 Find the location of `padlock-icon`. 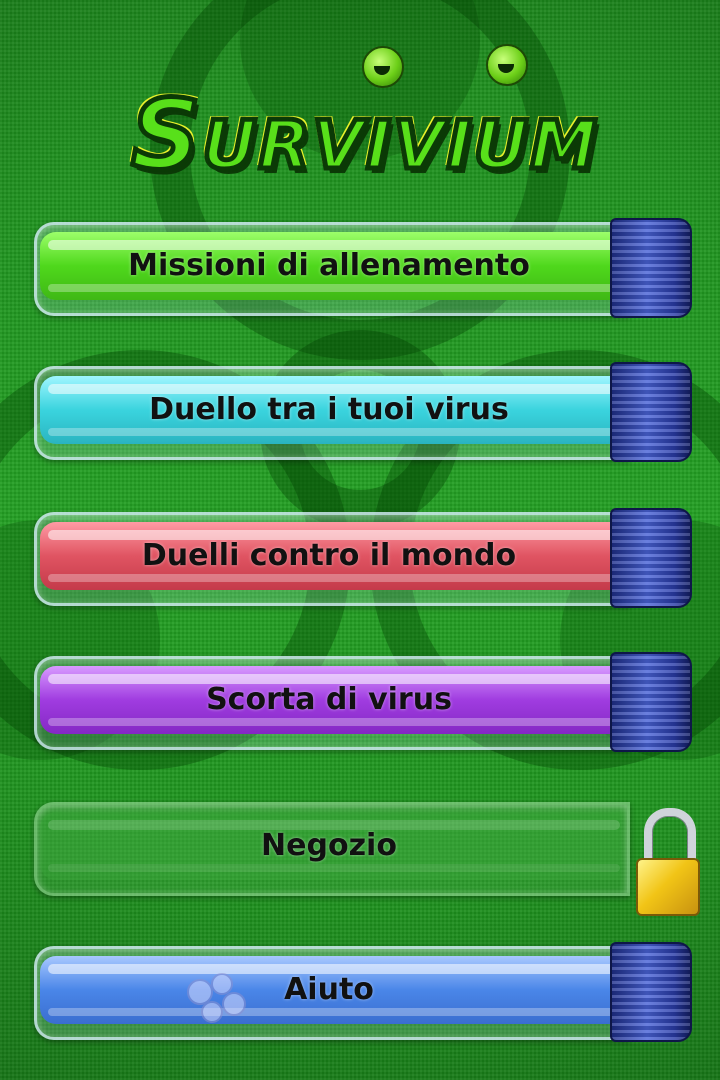

padlock-icon is located at coordinates (668, 862).